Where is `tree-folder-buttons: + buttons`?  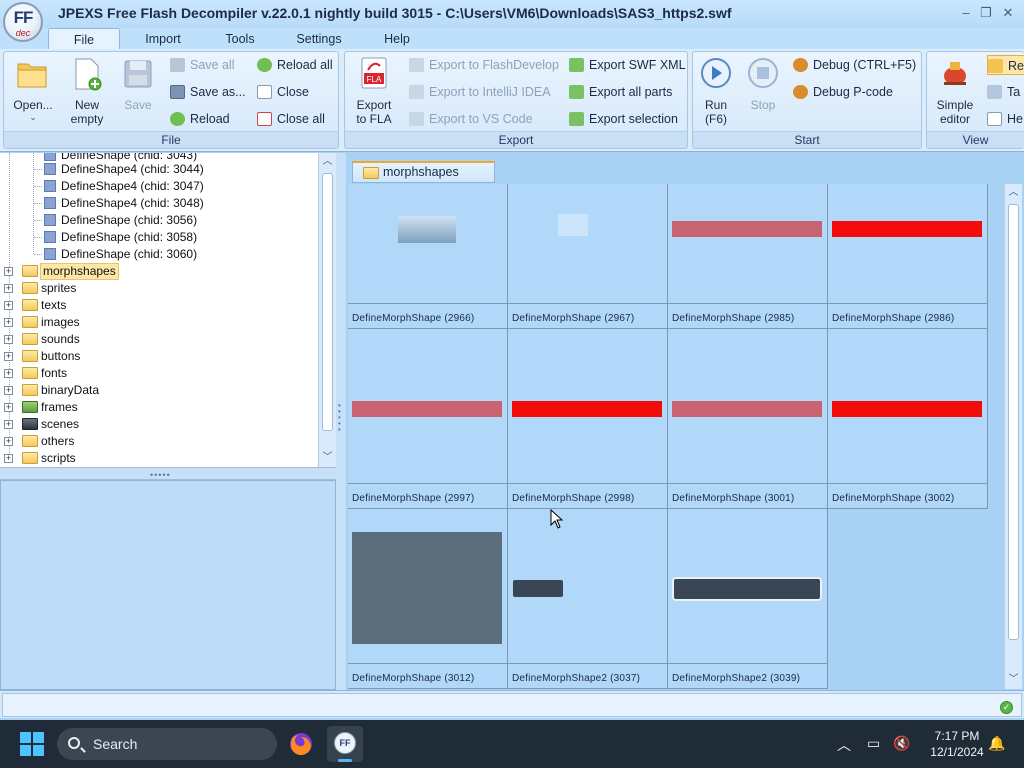
tree-folder-buttons: + buttons is located at coordinates (150, 356).